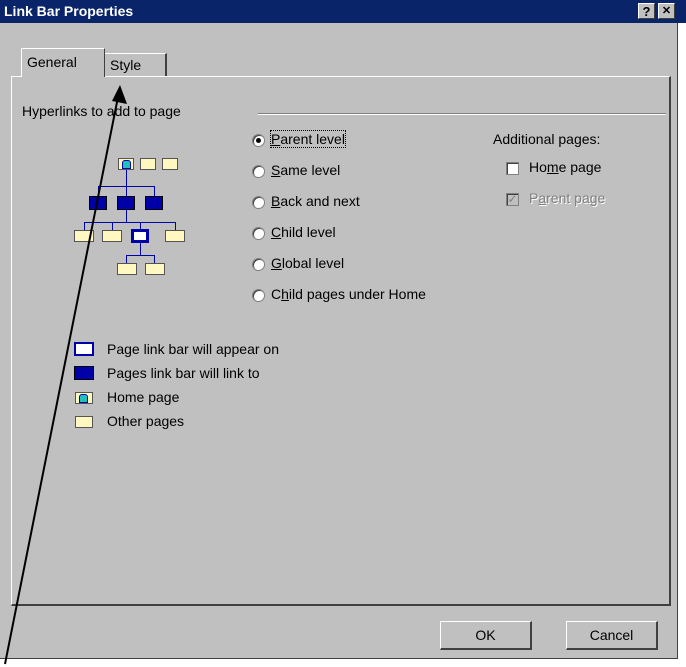  Describe the element at coordinates (63, 62) in the screenshot. I see `tab-general: General` at that location.